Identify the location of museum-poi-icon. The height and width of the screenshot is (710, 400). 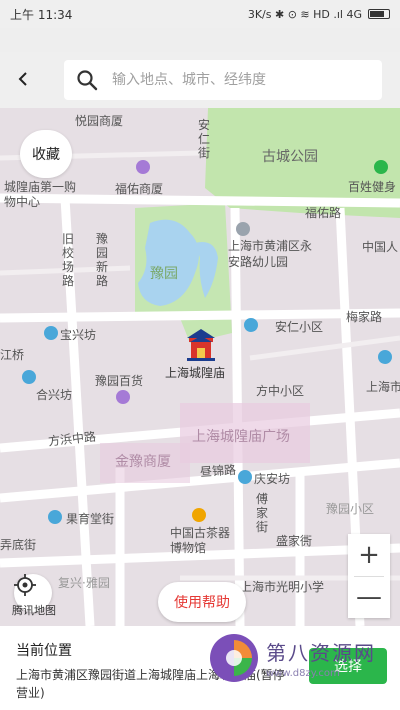
(199, 515).